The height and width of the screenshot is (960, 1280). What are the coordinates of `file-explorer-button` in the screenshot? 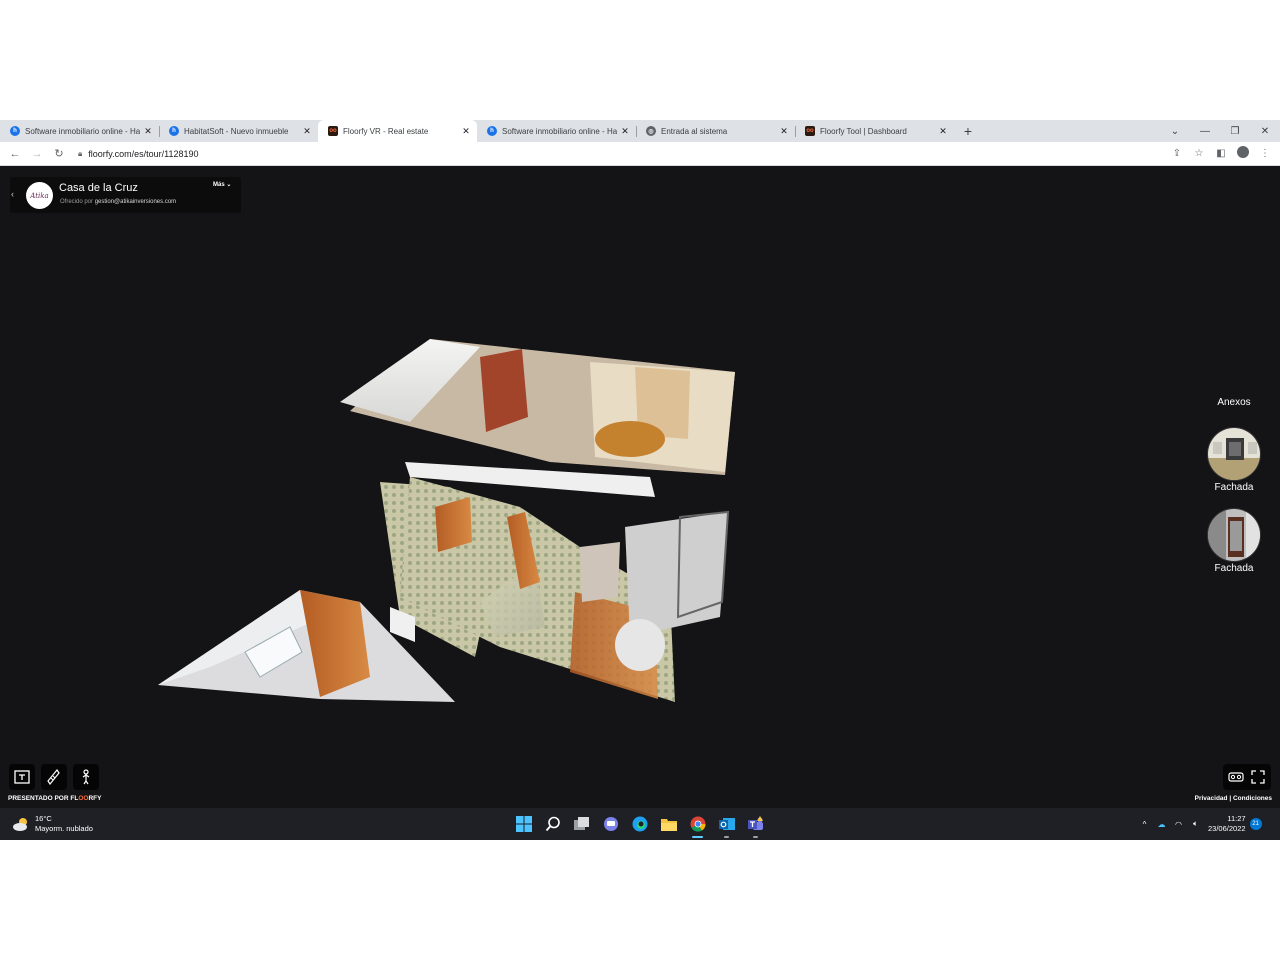 It's located at (668, 824).